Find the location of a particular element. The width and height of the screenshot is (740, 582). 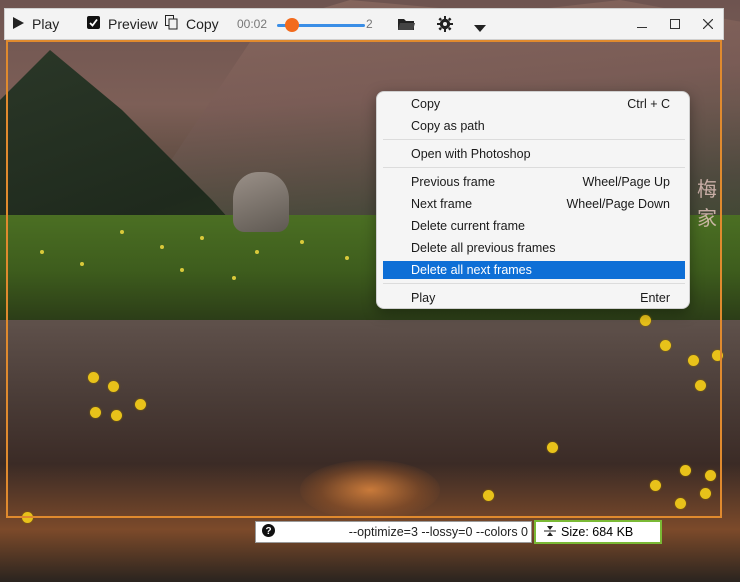

play-button: Play is located at coordinates (36, 24).